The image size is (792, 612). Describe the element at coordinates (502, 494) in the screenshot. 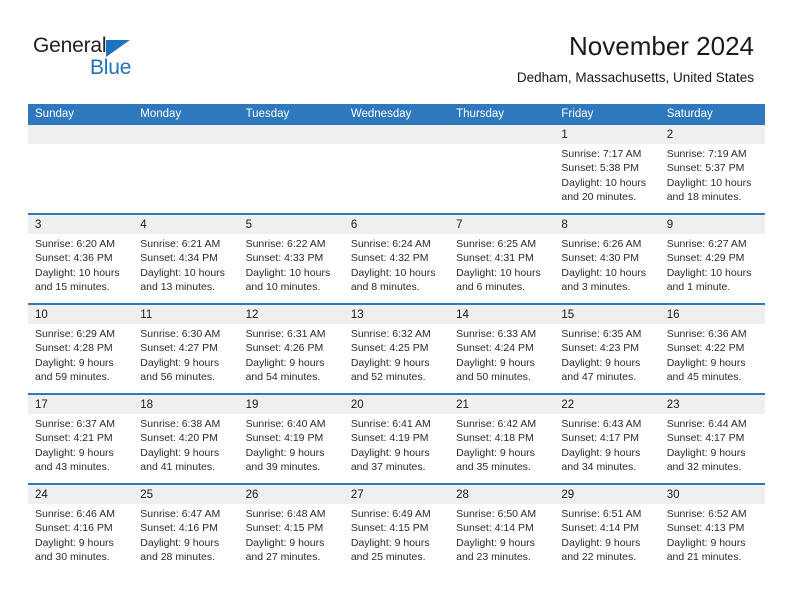

I see `day-number-band: 28` at that location.